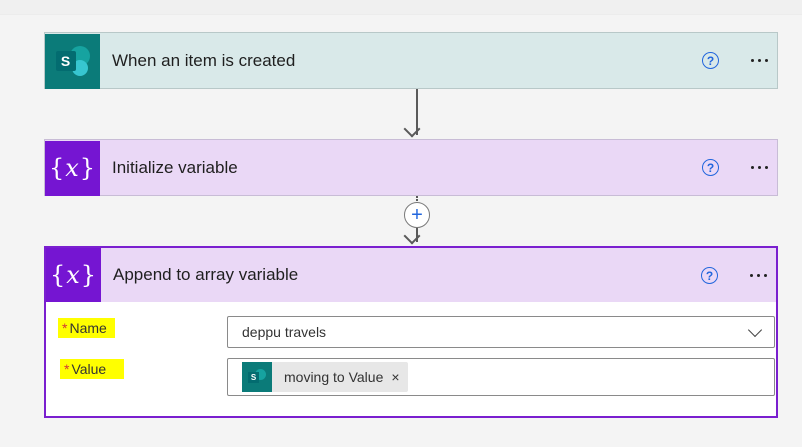 Image resolution: width=802 pixels, height=447 pixels. What do you see at coordinates (501, 377) in the screenshot?
I see `value-input: S moving to Value ×` at bounding box center [501, 377].